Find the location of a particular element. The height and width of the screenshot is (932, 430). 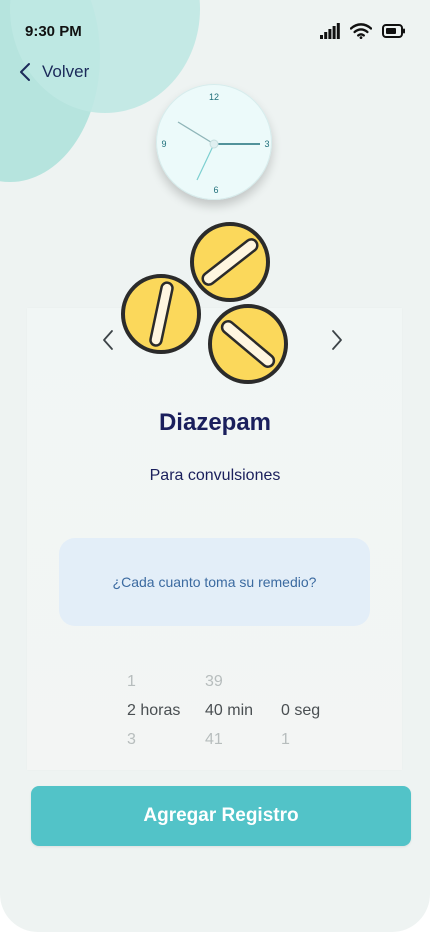

add-record-label: Agregar Registro is located at coordinates (221, 815).